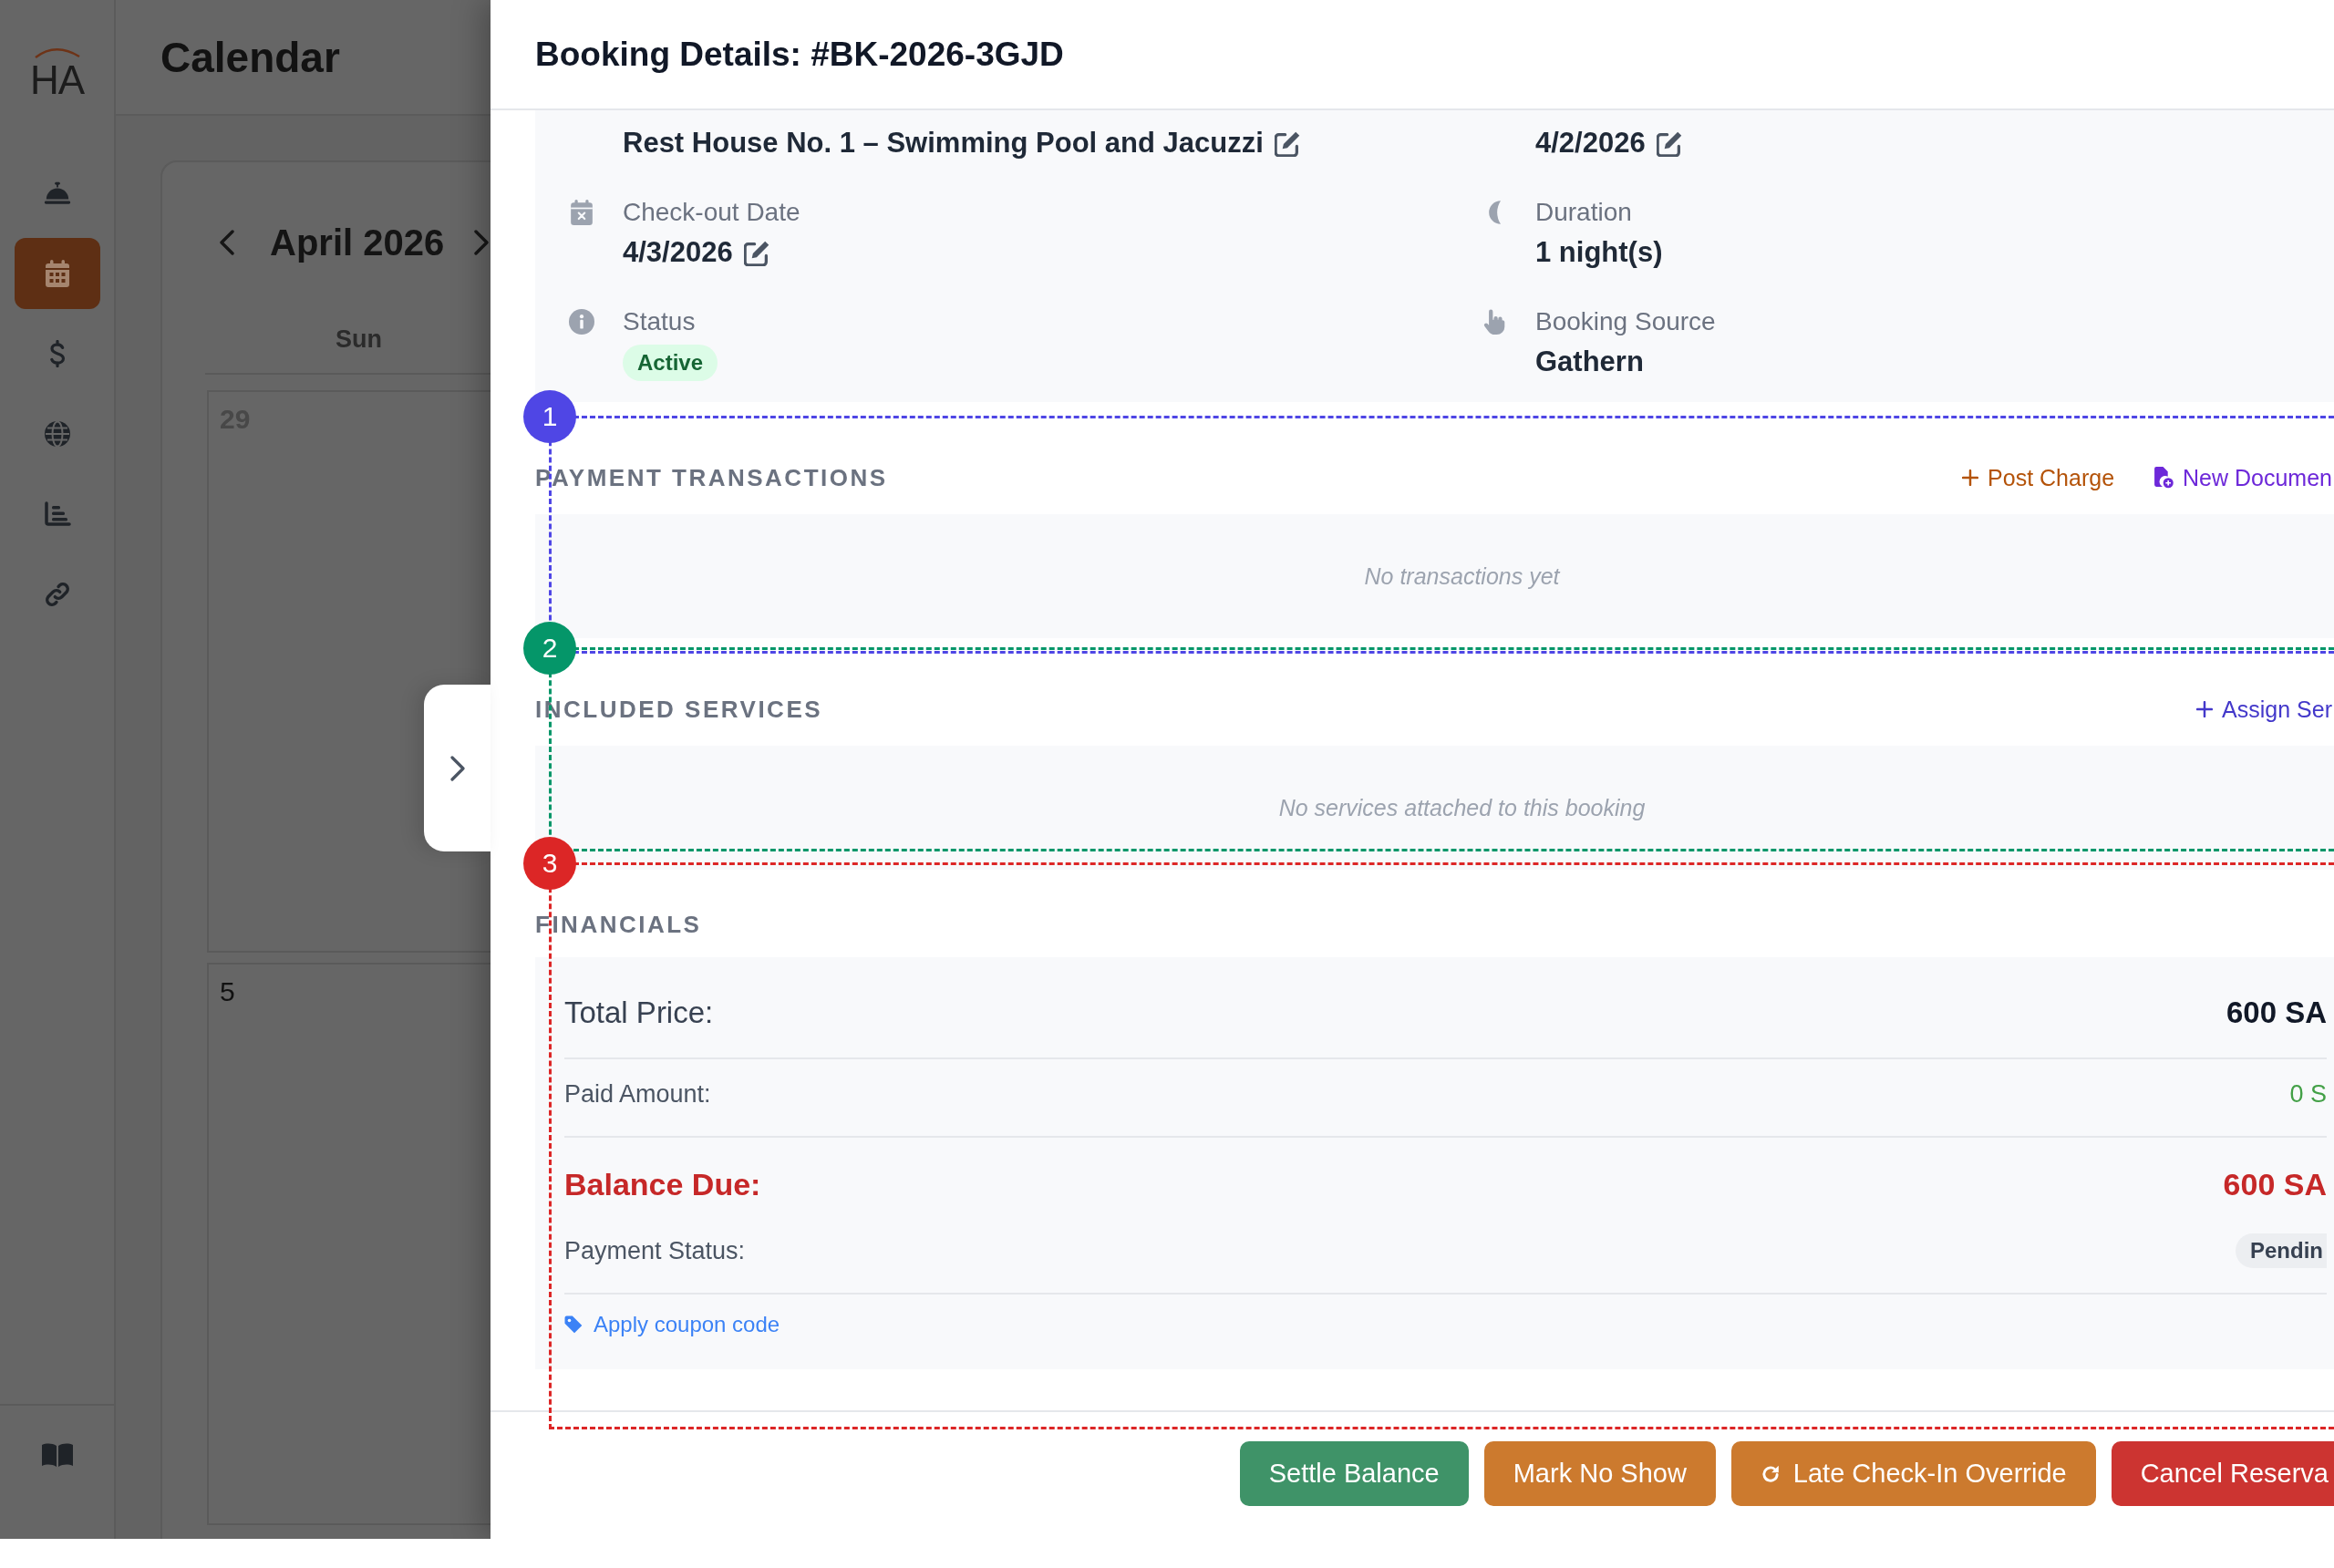 Image resolution: width=2334 pixels, height=1568 pixels. I want to click on pointing-hand-icon, so click(1495, 322).